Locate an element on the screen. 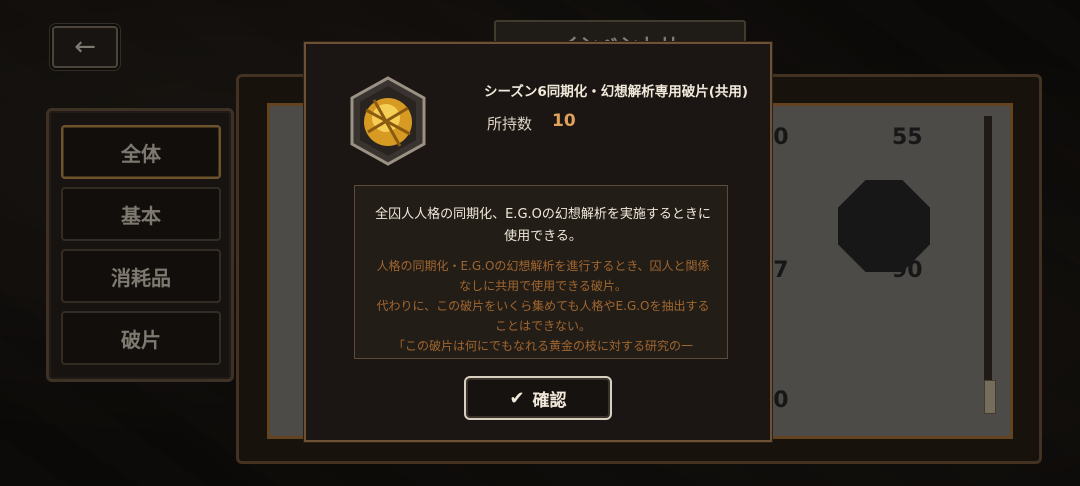  confirm-label: 確認 is located at coordinates (549, 400).